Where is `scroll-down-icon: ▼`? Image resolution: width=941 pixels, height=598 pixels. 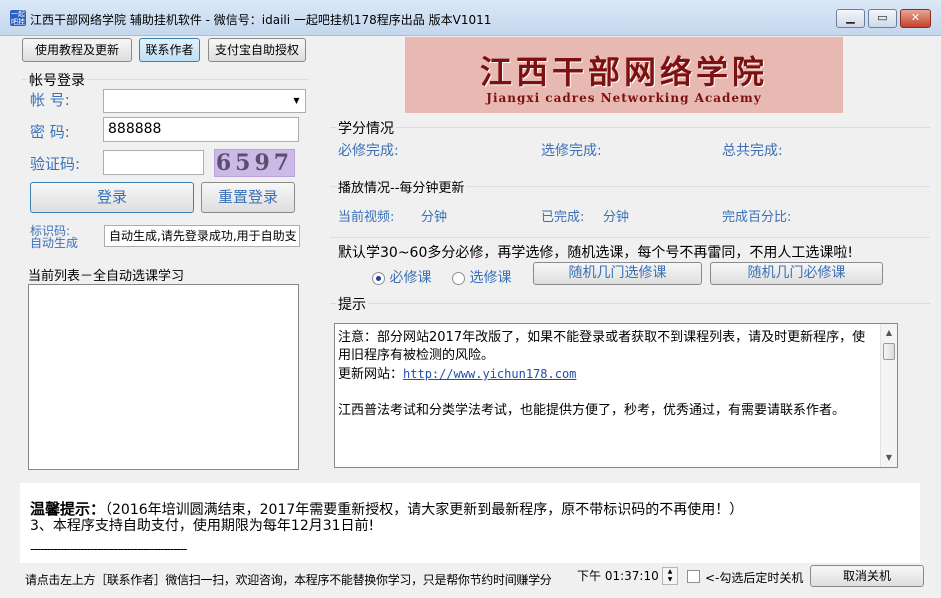
scroll-down-icon: ▼ is located at coordinates (889, 458).